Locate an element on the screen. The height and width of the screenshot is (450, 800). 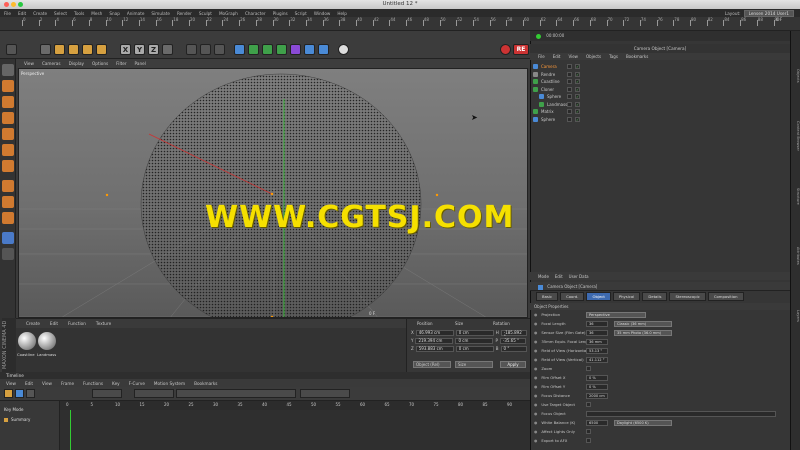
attribute-preset-select: Daylight (6500 K) is located at coordinates (643, 422).